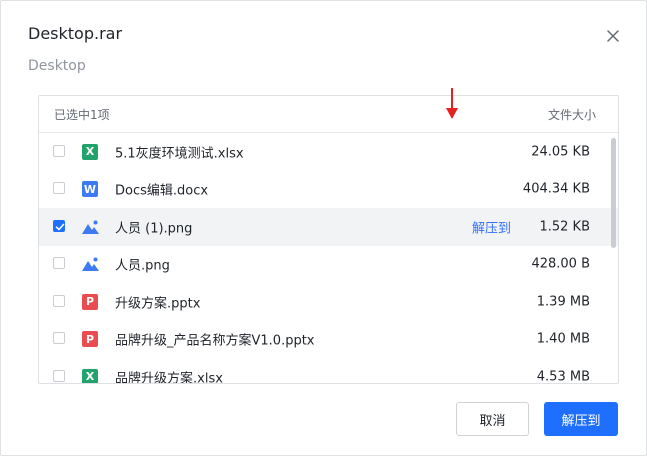  Describe the element at coordinates (169, 377) in the screenshot. I see `file-name: 品牌升级方案.xlsx` at that location.